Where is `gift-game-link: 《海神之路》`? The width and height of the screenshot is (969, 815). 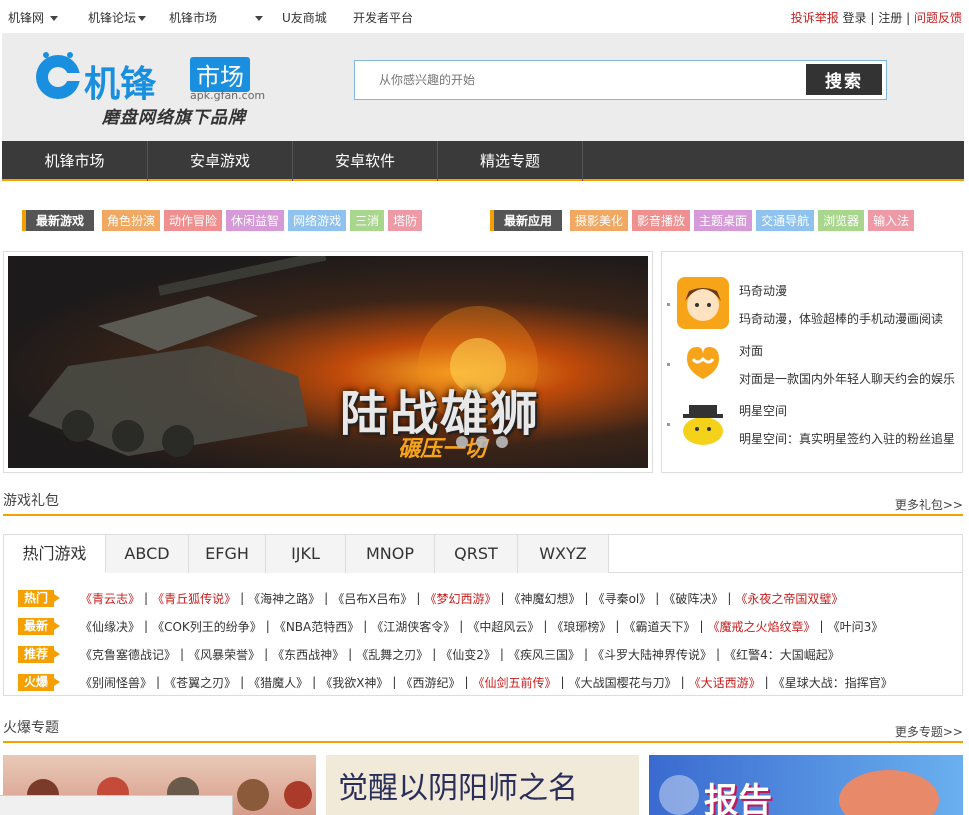
gift-game-link: 《海神之路》 is located at coordinates (284, 598).